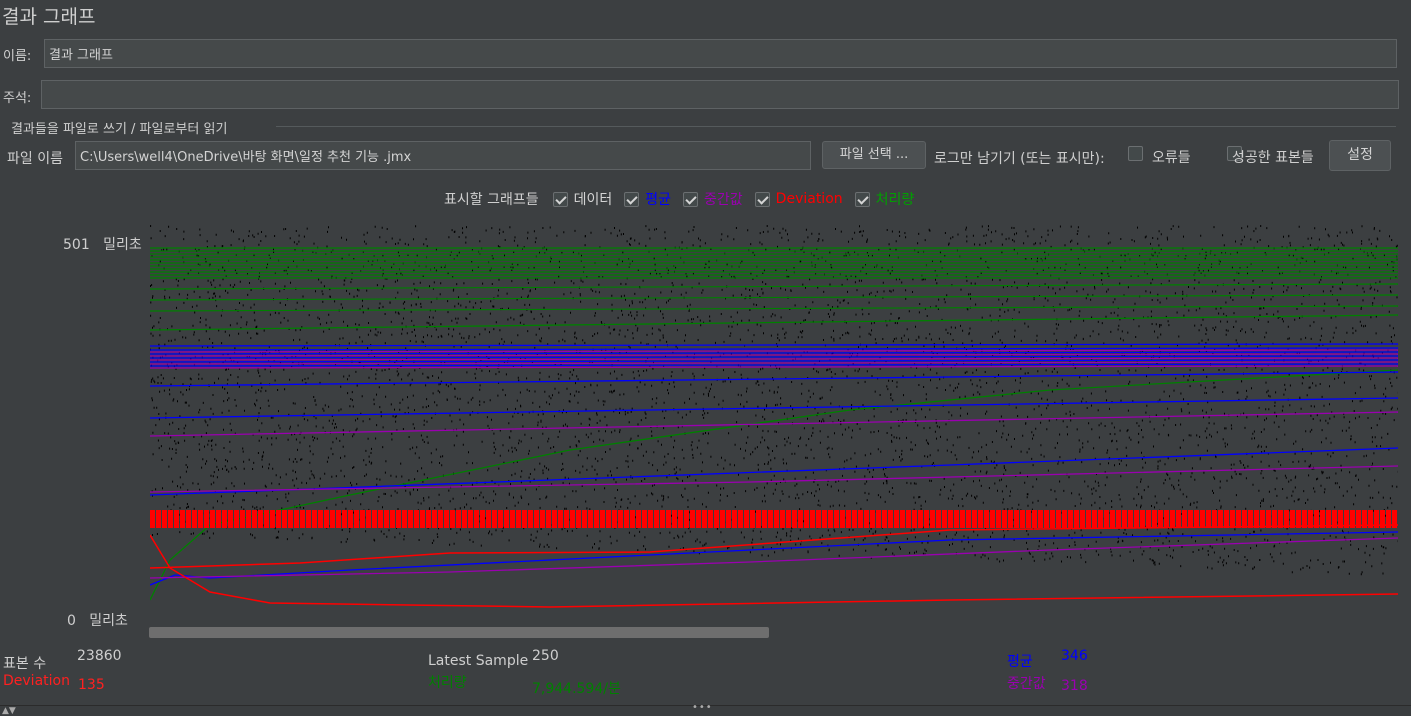 This screenshot has height=716, width=1411. What do you see at coordinates (102, 244) in the screenshot?
I see `y-axis-max-label: 501 밀리초` at bounding box center [102, 244].